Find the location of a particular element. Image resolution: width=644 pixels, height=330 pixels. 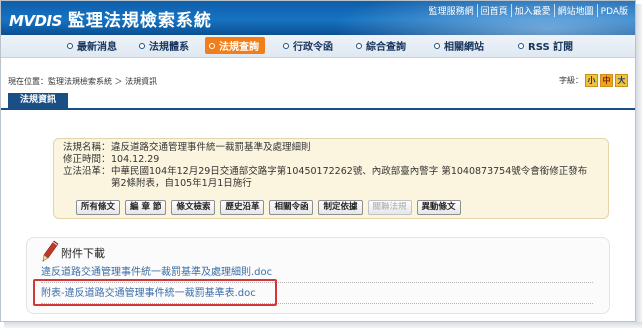

font-size-small-button: 小 is located at coordinates (591, 80).